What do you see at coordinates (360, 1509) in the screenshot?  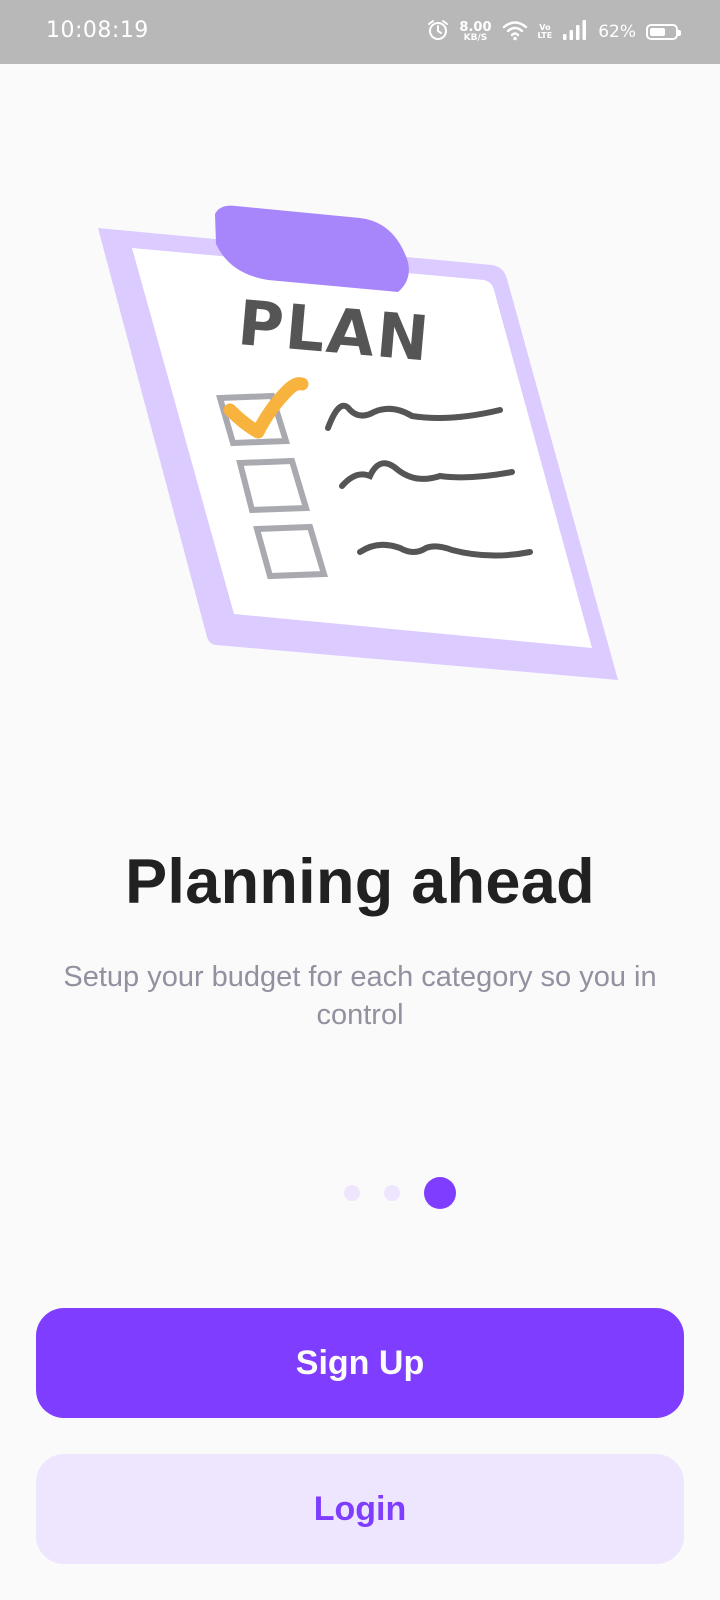 I see `login-button: Login` at bounding box center [360, 1509].